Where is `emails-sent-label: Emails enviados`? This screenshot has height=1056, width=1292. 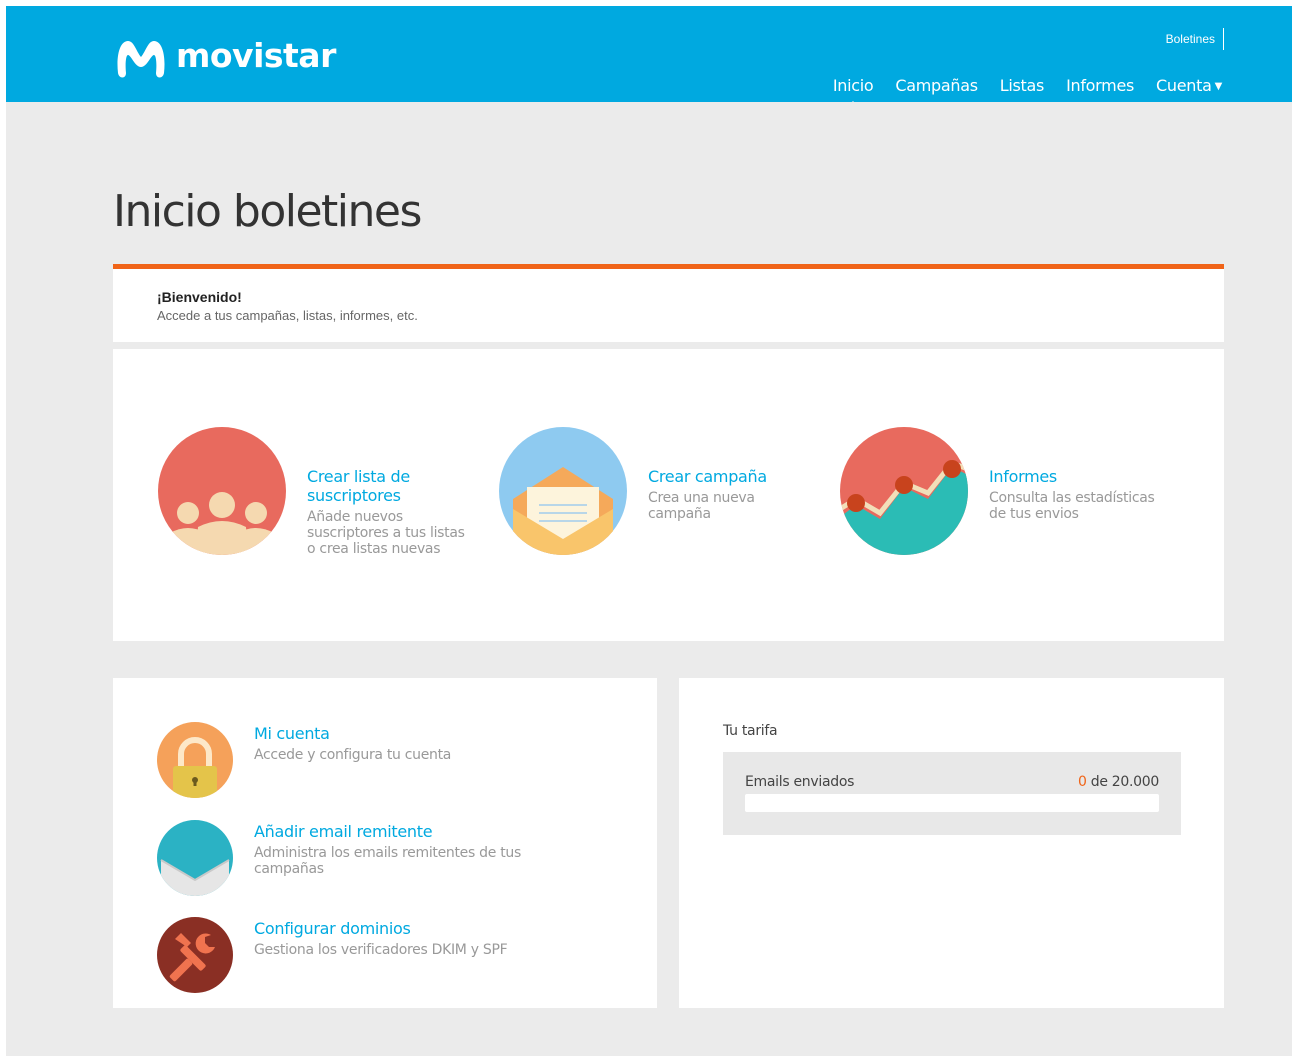 emails-sent-label: Emails enviados is located at coordinates (800, 782).